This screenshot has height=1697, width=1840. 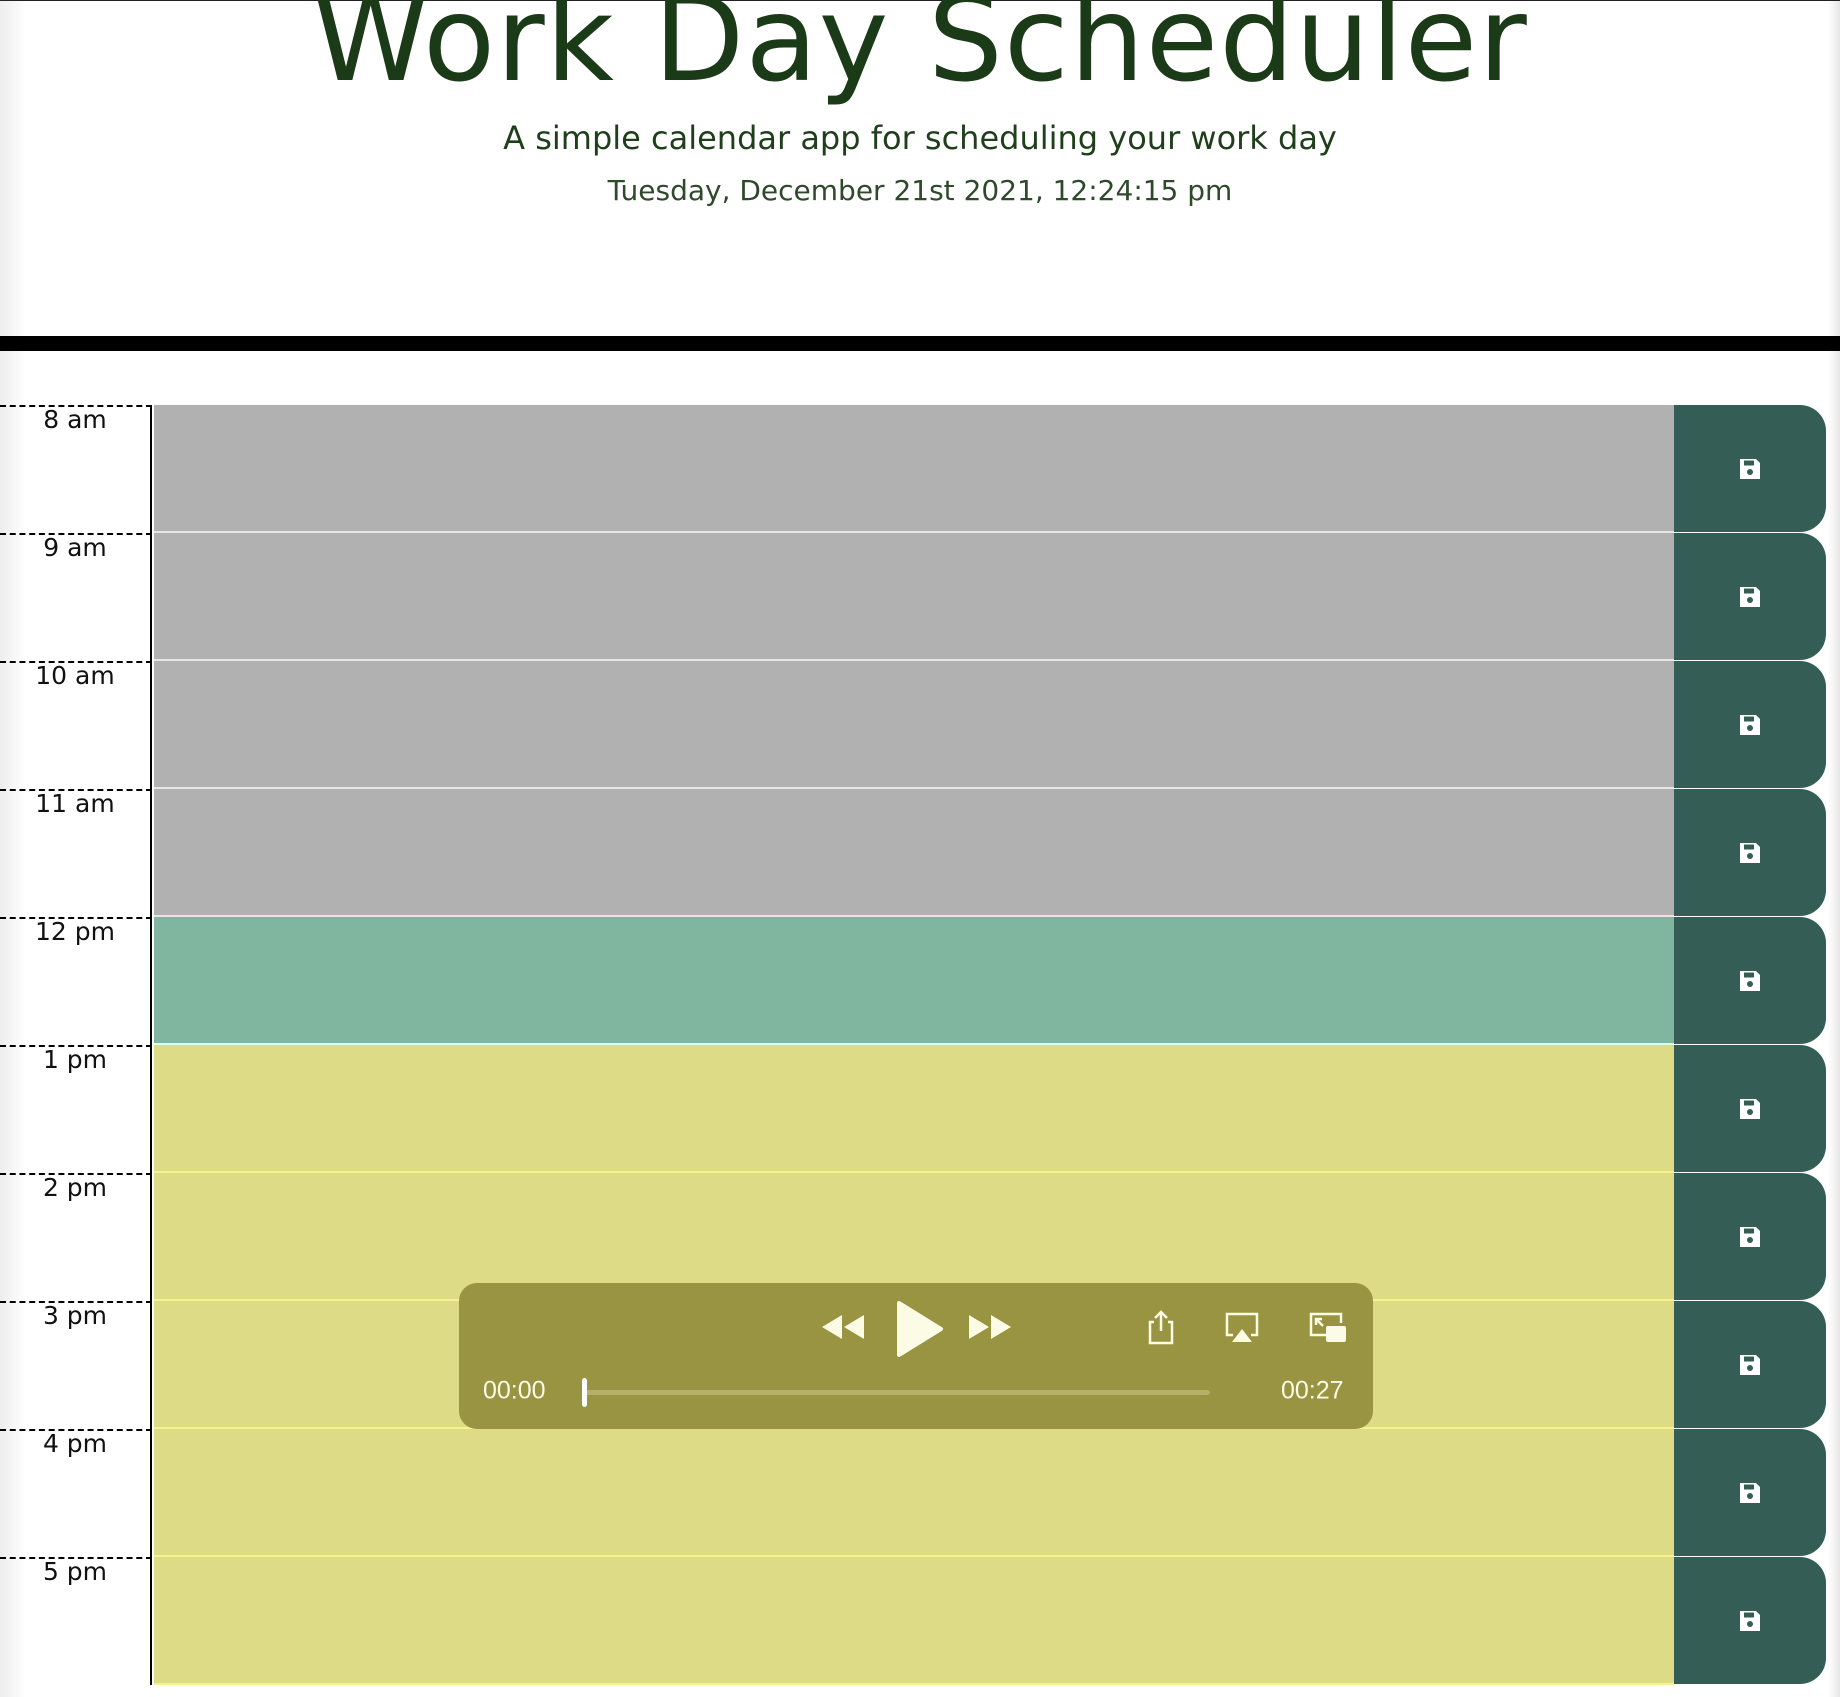 I want to click on time-block-row: 9 am, so click(x=920, y=597).